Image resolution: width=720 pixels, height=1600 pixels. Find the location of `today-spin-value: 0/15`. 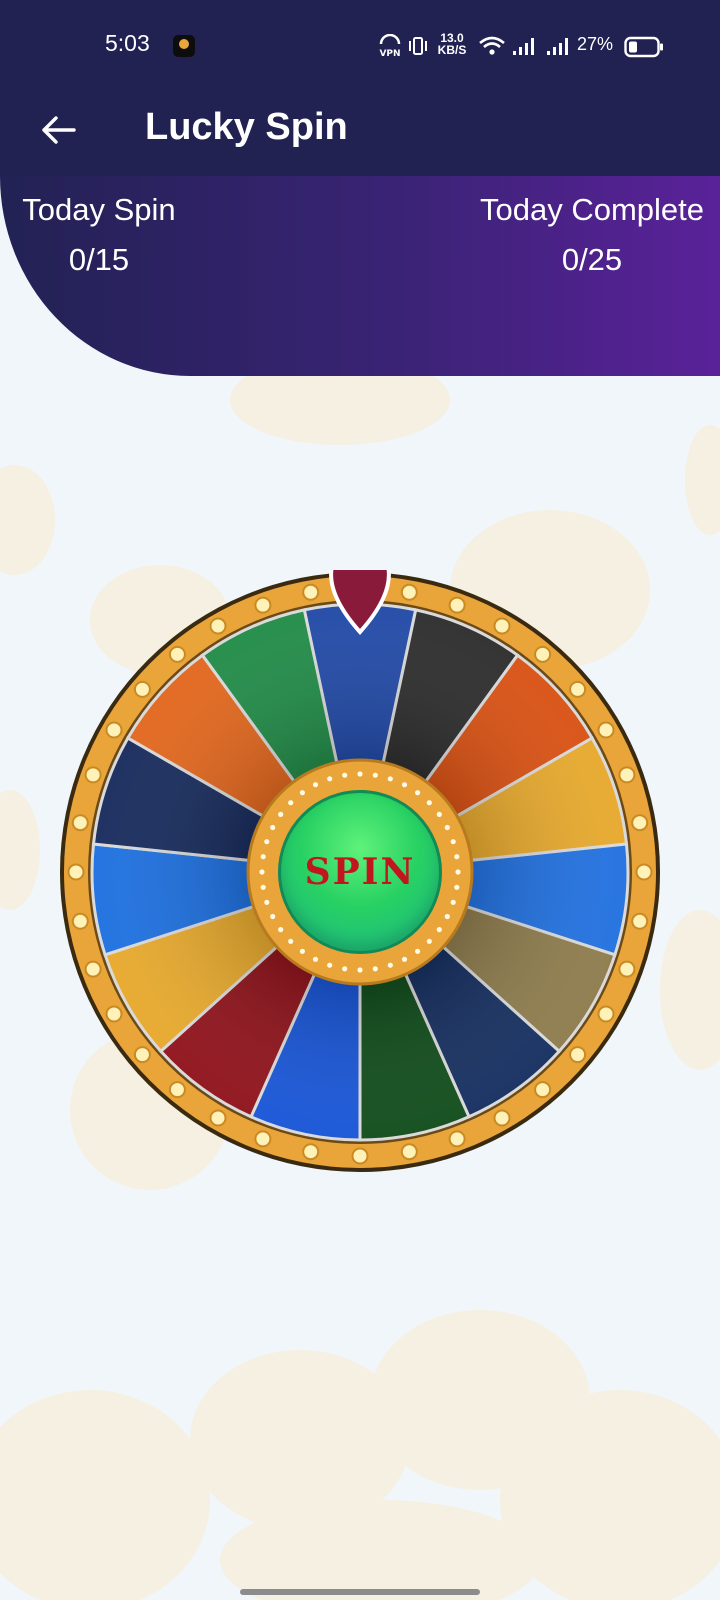

today-spin-value: 0/15 is located at coordinates (99, 259).